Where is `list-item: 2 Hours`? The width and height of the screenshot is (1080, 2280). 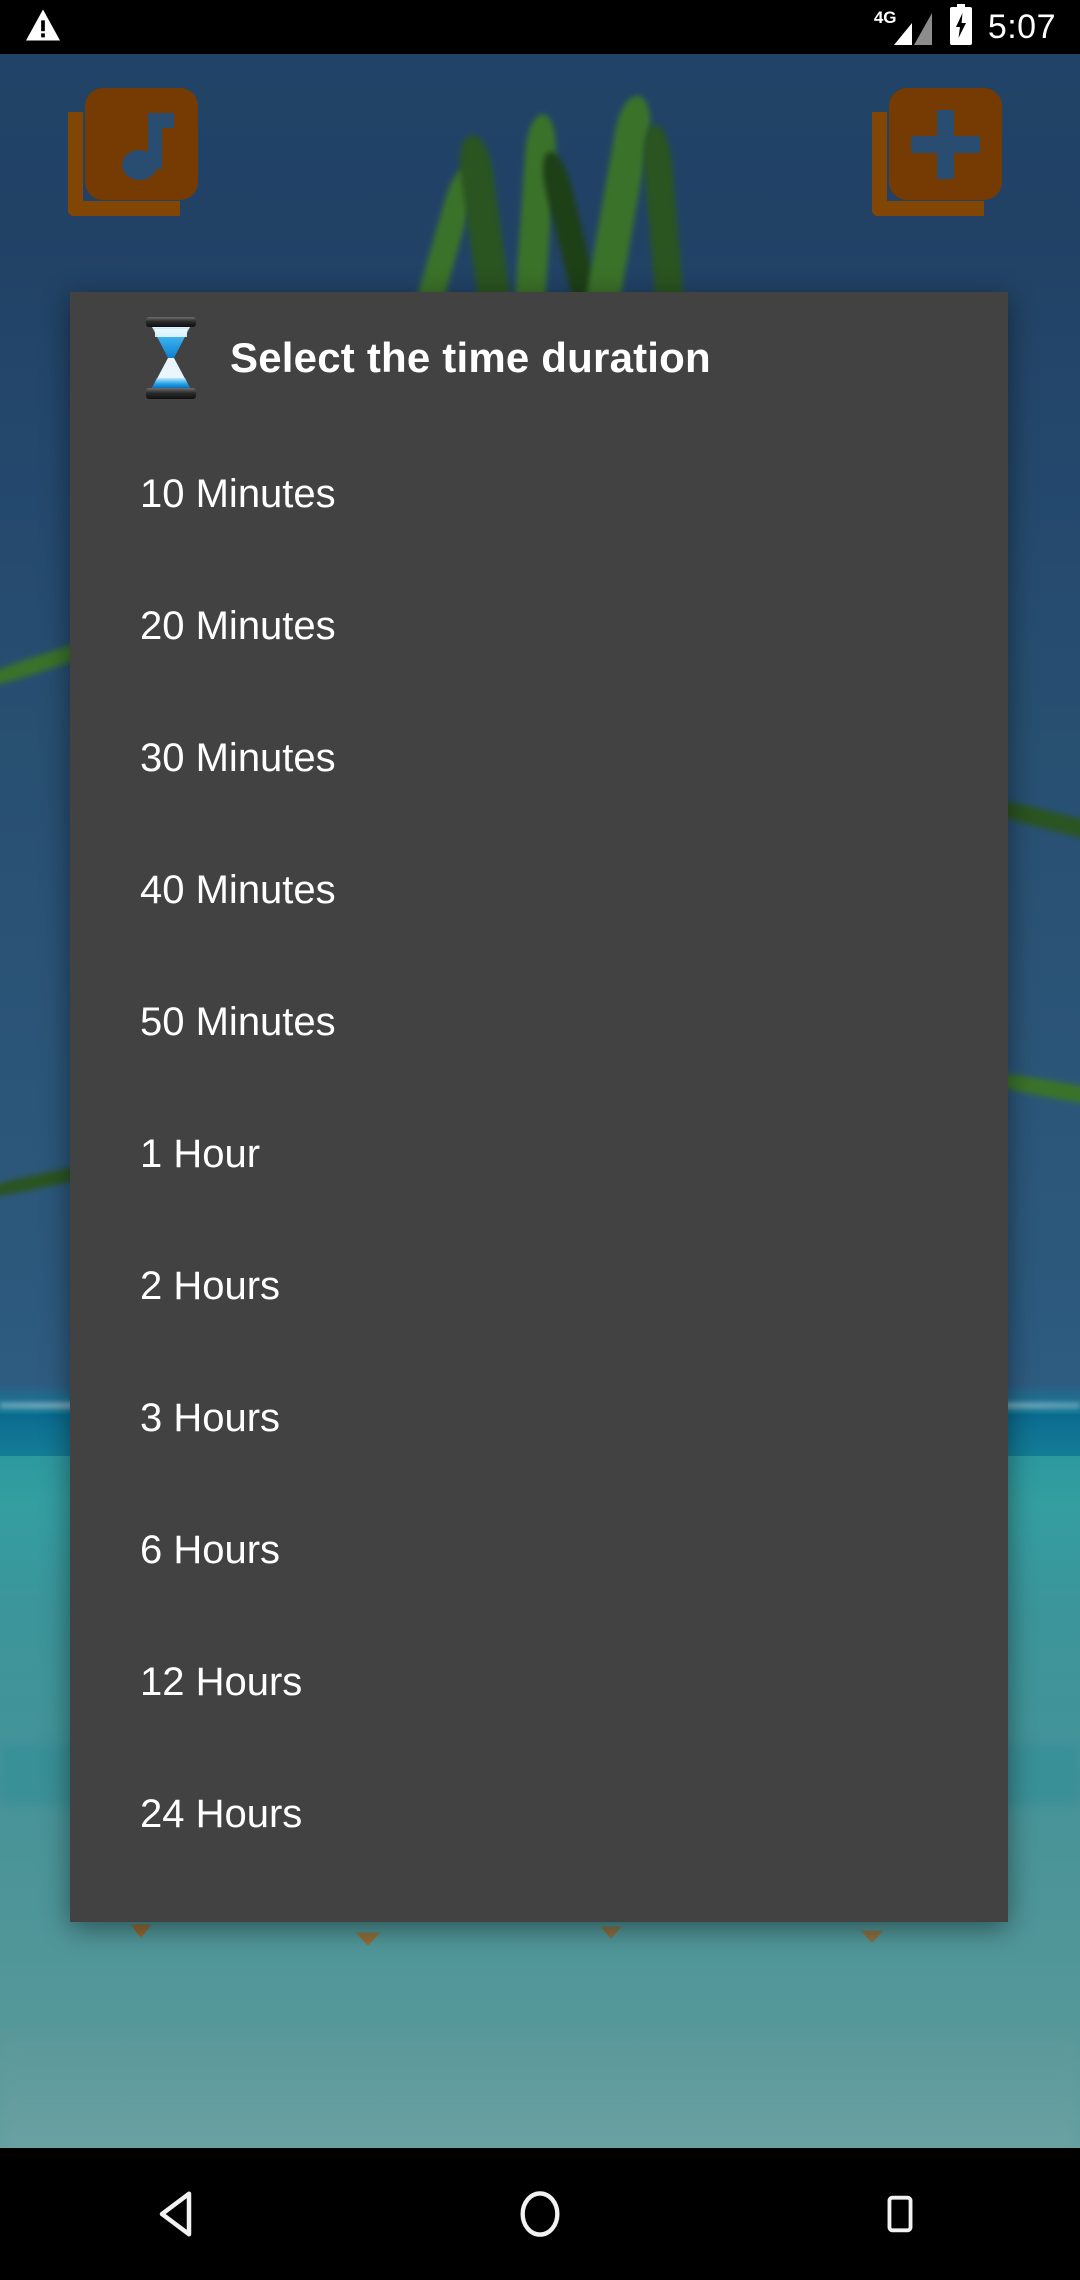 list-item: 2 Hours is located at coordinates (539, 1286).